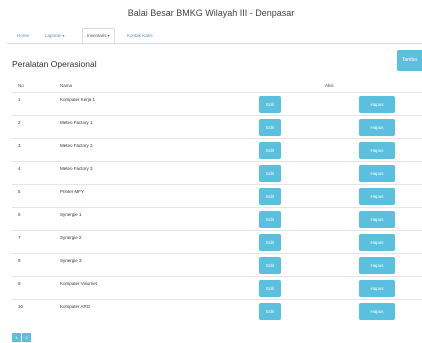  I want to click on table-row: 9 Komputer Visumet Edit Hapus, so click(217, 287).